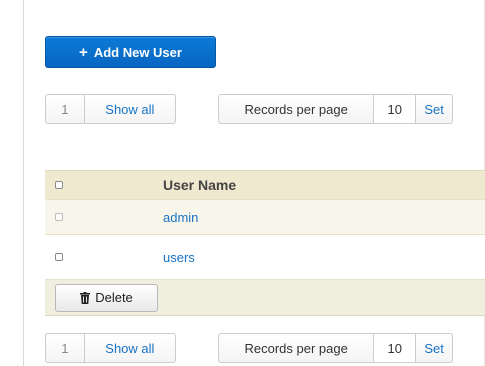 This screenshot has width=485, height=366. What do you see at coordinates (265, 217) in the screenshot?
I see `table-row: admin` at bounding box center [265, 217].